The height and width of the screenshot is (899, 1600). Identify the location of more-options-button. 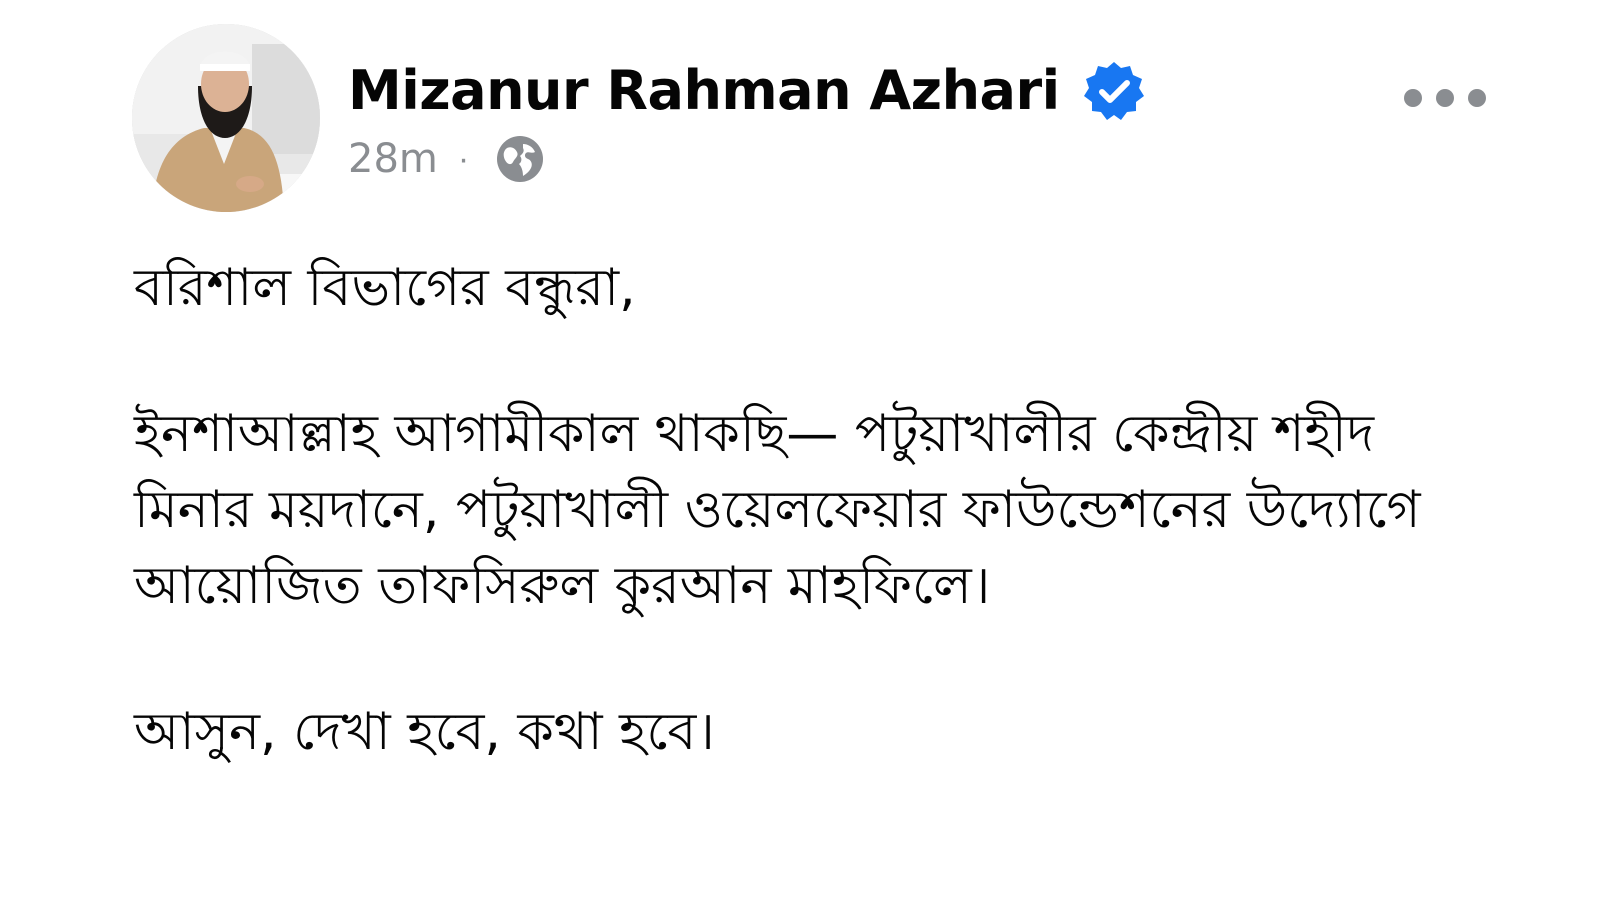
(1445, 98).